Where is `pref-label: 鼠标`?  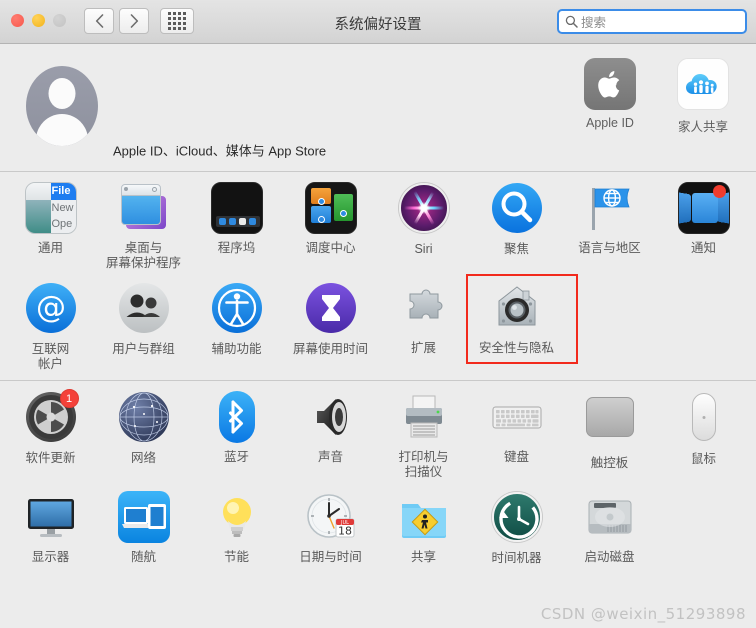 pref-label: 鼠标 is located at coordinates (703, 459).